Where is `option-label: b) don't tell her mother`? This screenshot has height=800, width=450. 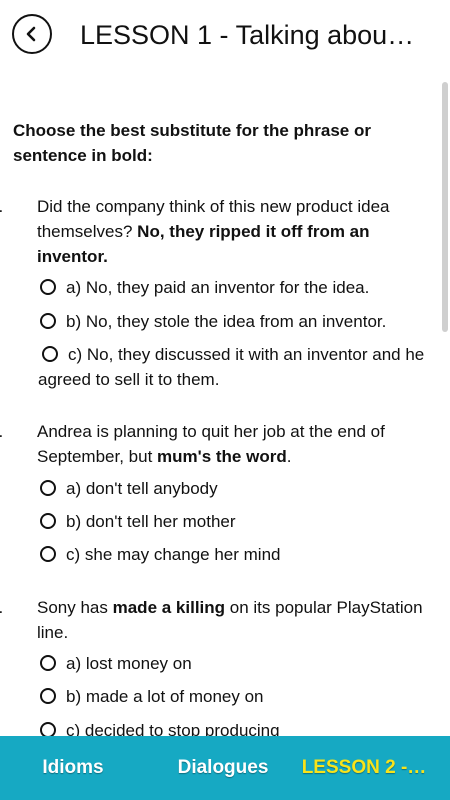 option-label: b) don't tell her mother is located at coordinates (151, 521).